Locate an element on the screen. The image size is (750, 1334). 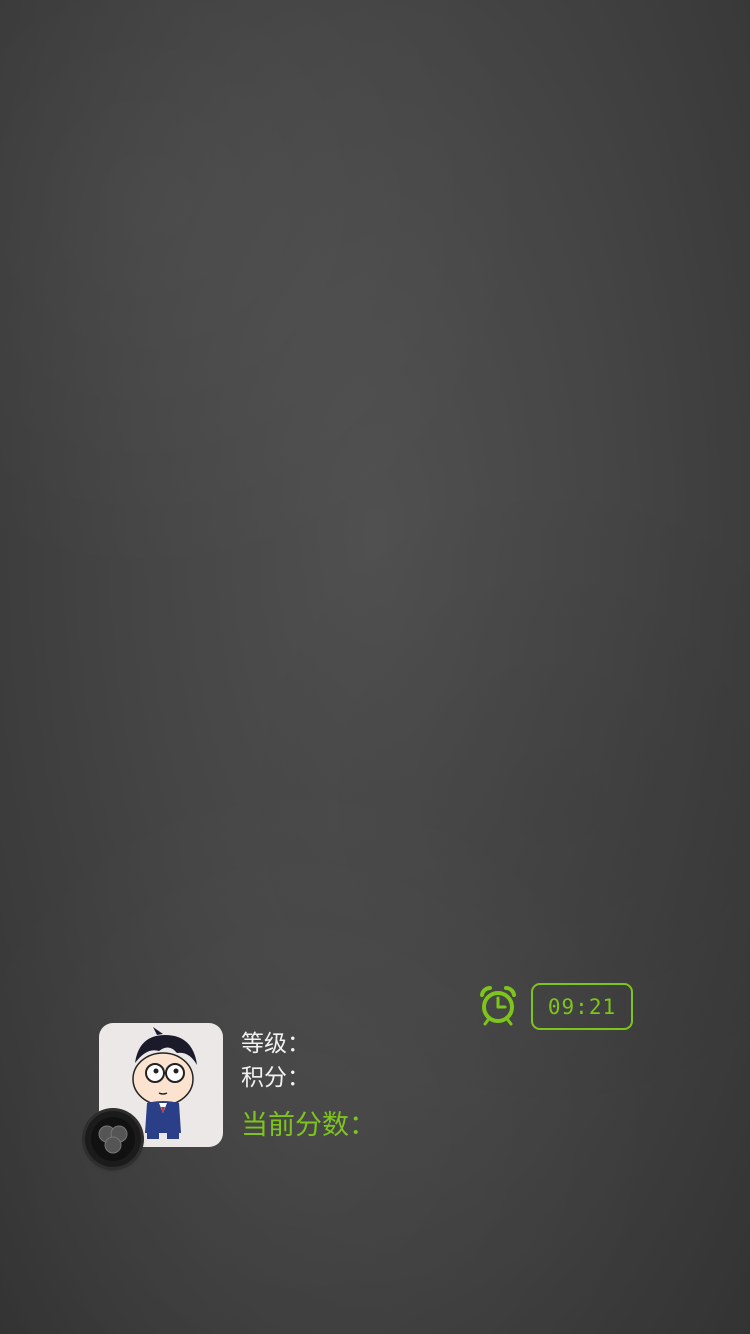
current-score-label: 当前分数： is located at coordinates (308, 1125).